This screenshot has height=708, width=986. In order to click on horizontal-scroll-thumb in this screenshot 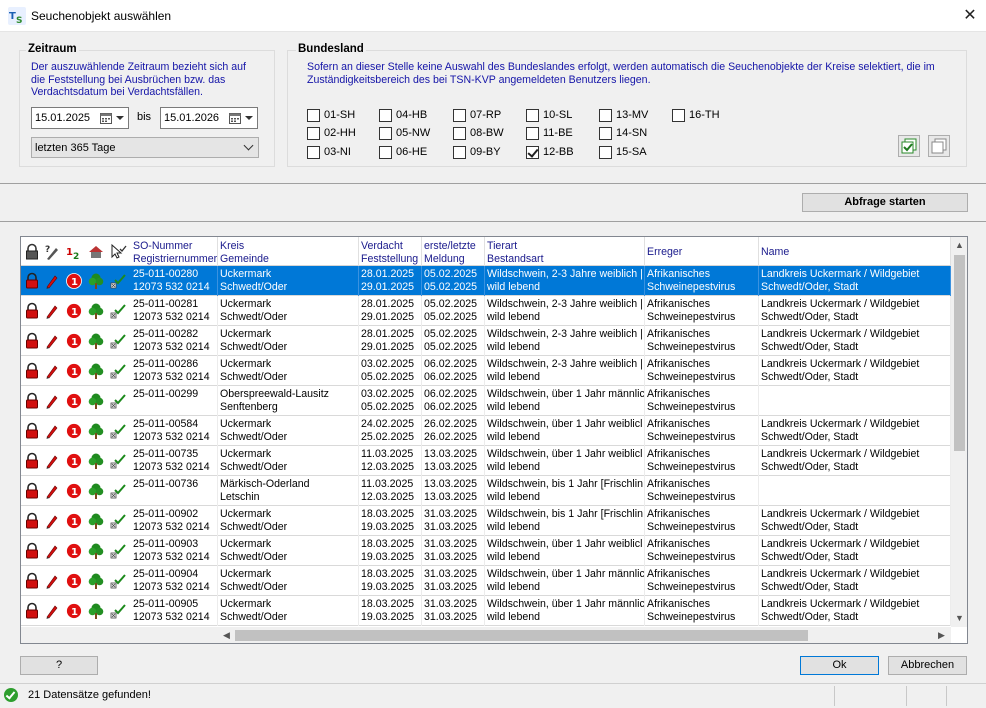, I will do `click(521, 635)`.